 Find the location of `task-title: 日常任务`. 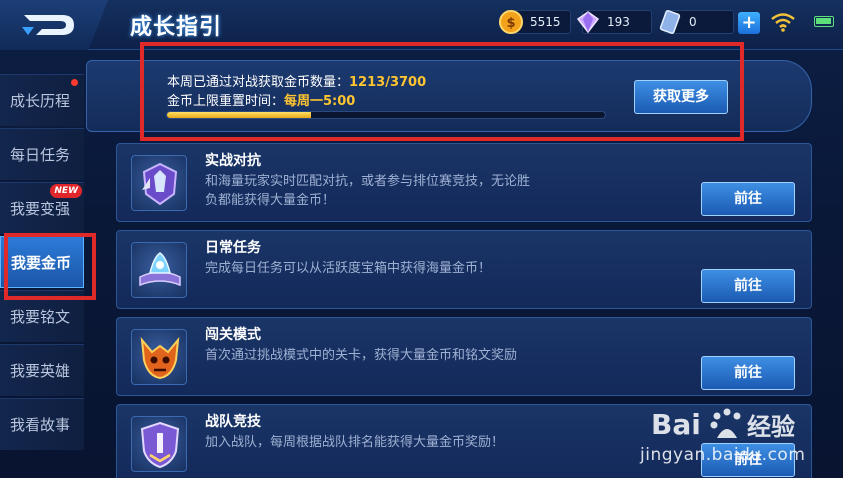

task-title: 日常任务 is located at coordinates (233, 248).